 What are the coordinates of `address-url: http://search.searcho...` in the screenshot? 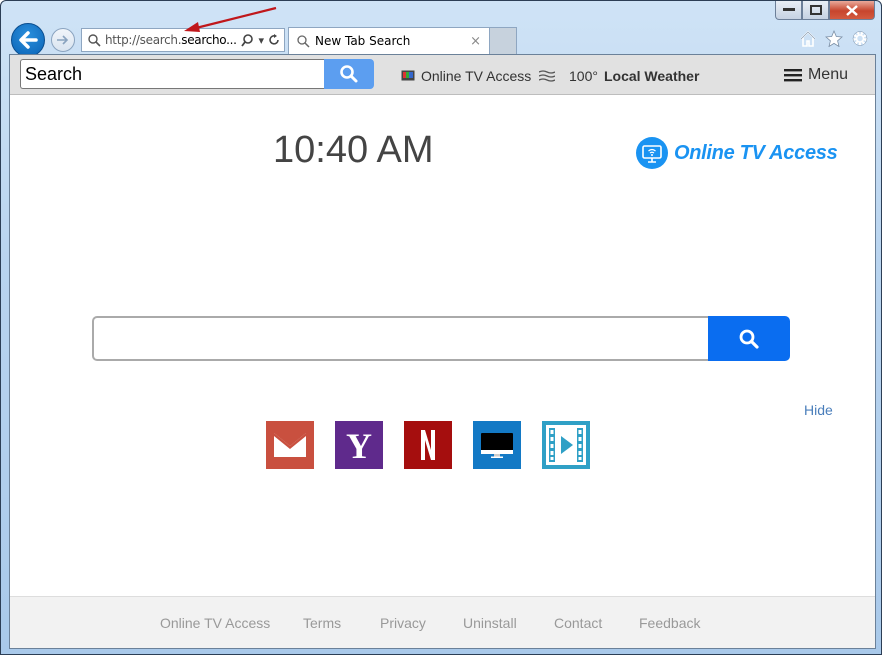 It's located at (171, 40).